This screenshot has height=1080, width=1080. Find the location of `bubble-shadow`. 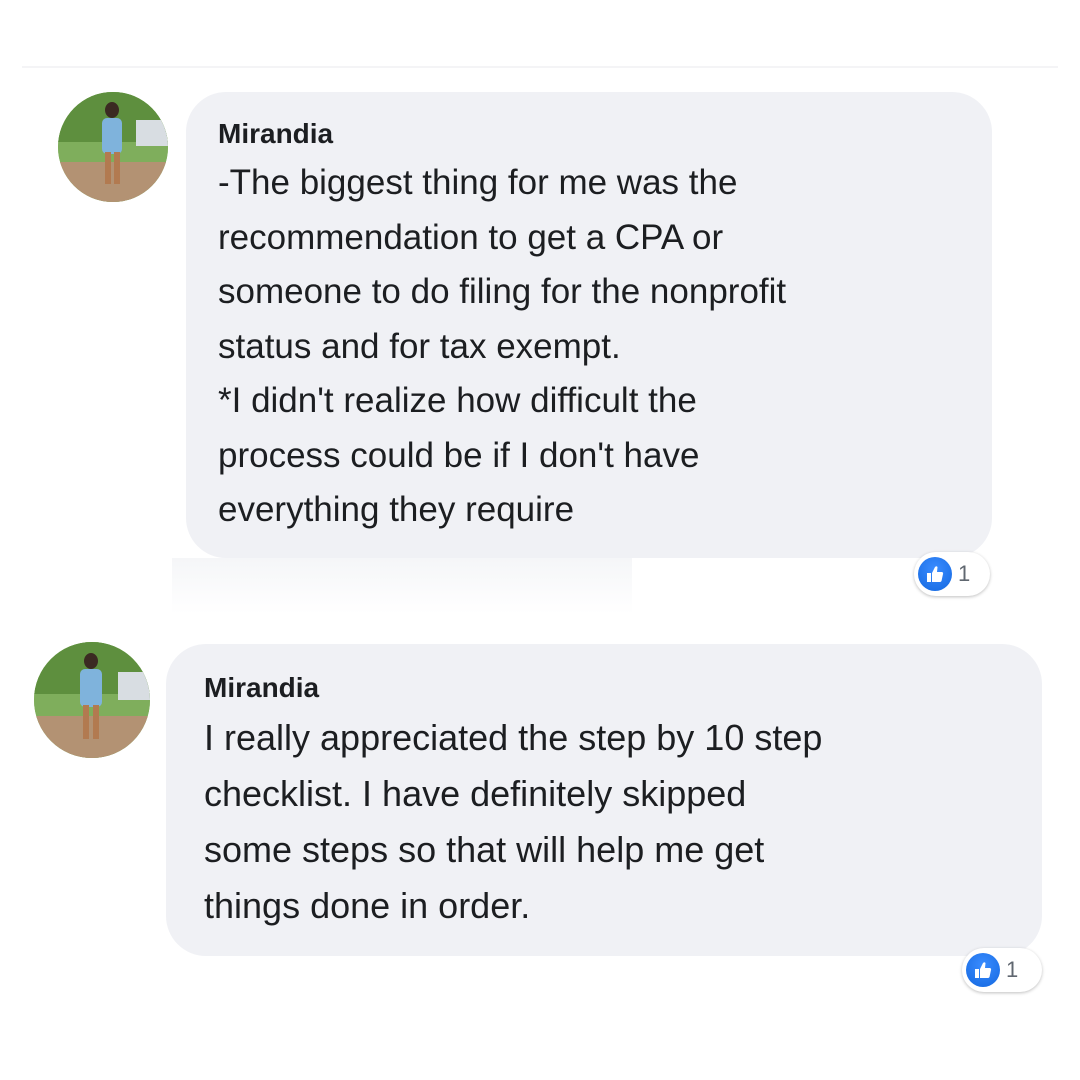

bubble-shadow is located at coordinates (402, 586).